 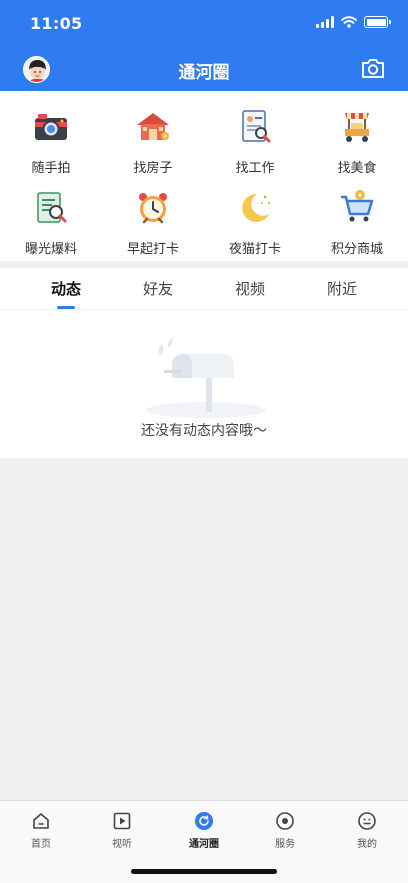 I want to click on status-icons, so click(x=353, y=22).